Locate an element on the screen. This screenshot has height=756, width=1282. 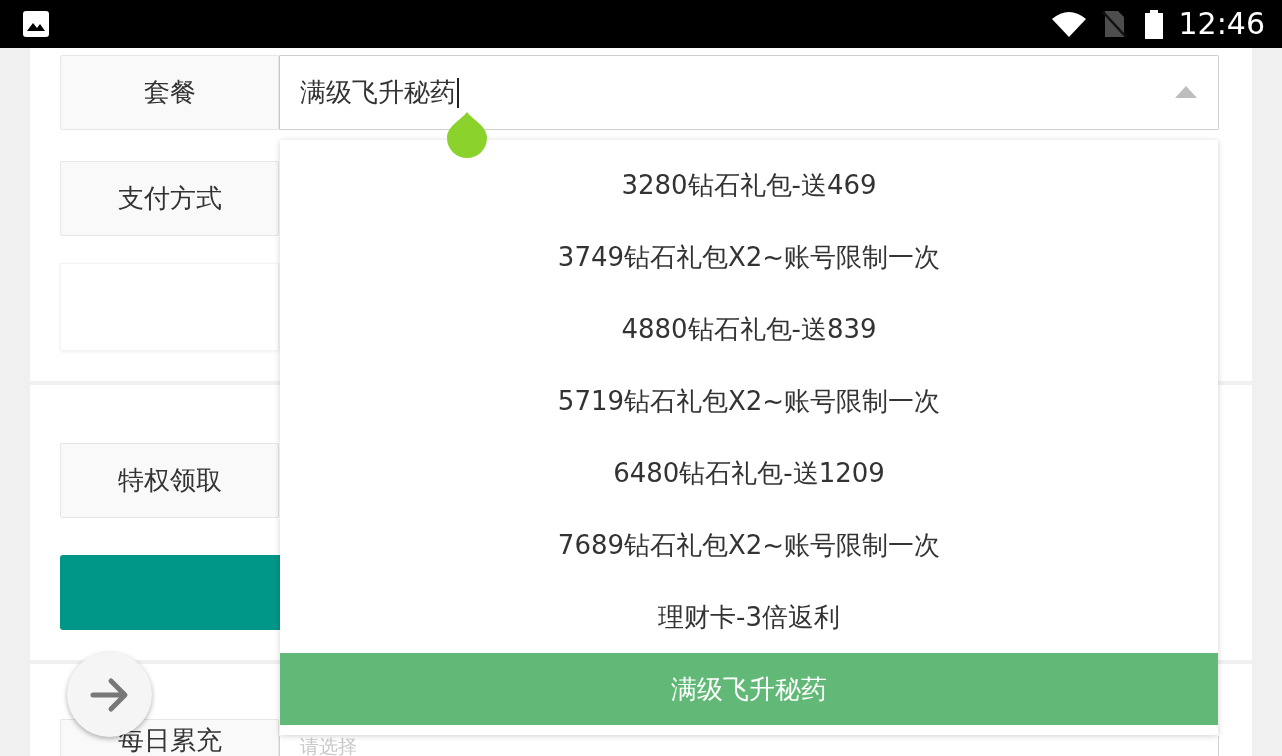
field-label: 支付方式 is located at coordinates (169, 198).